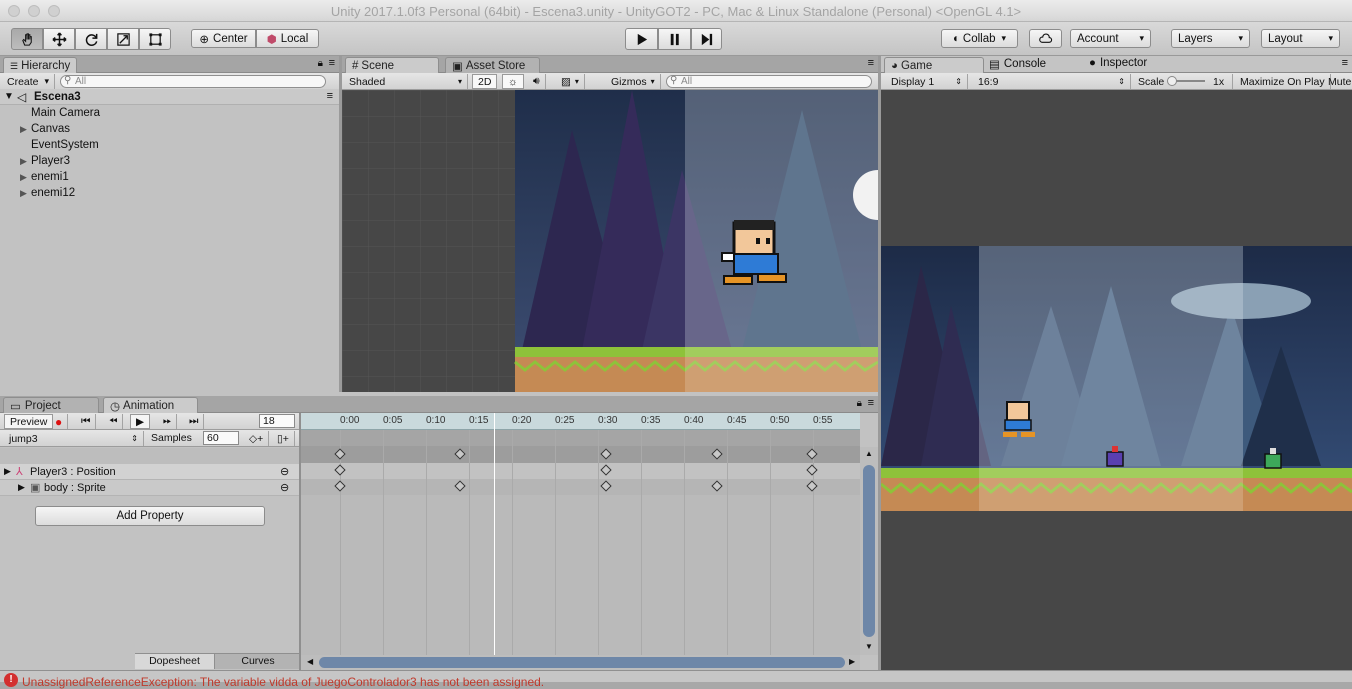 The image size is (1352, 689). I want to click on scroll-up-icon: ▲, so click(869, 453).